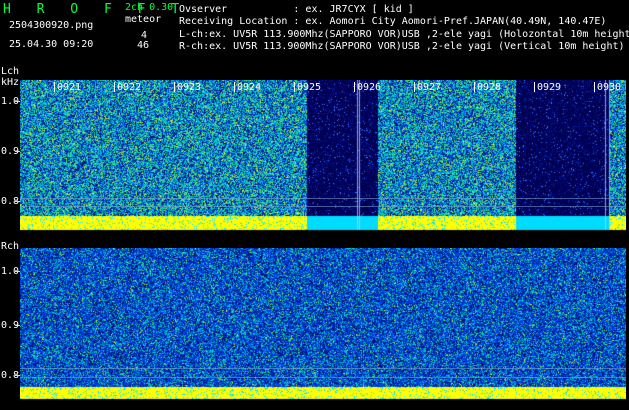 Image resolution: width=629 pixels, height=410 pixels. I want to click on rch-meteor-count: 46, so click(143, 45).